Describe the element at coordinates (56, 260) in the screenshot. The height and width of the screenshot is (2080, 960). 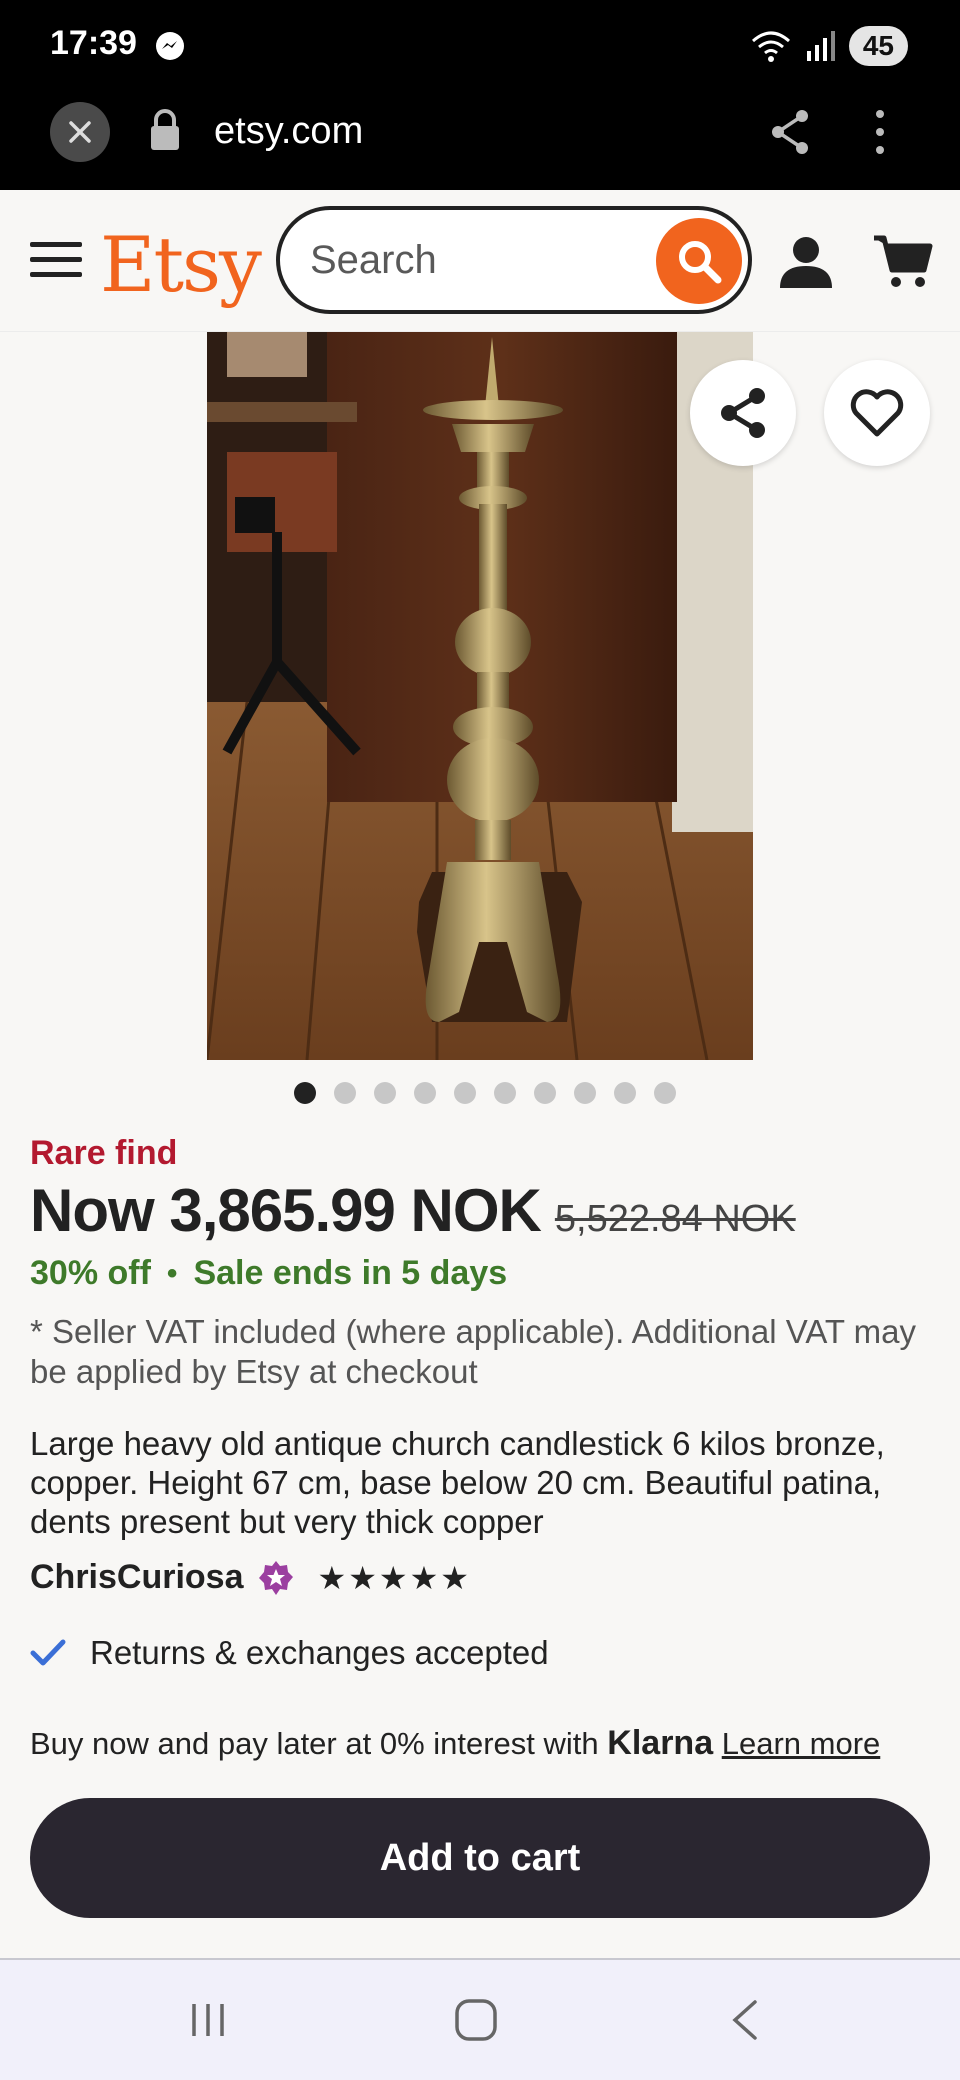
I see `hamburger-menu-icon` at that location.